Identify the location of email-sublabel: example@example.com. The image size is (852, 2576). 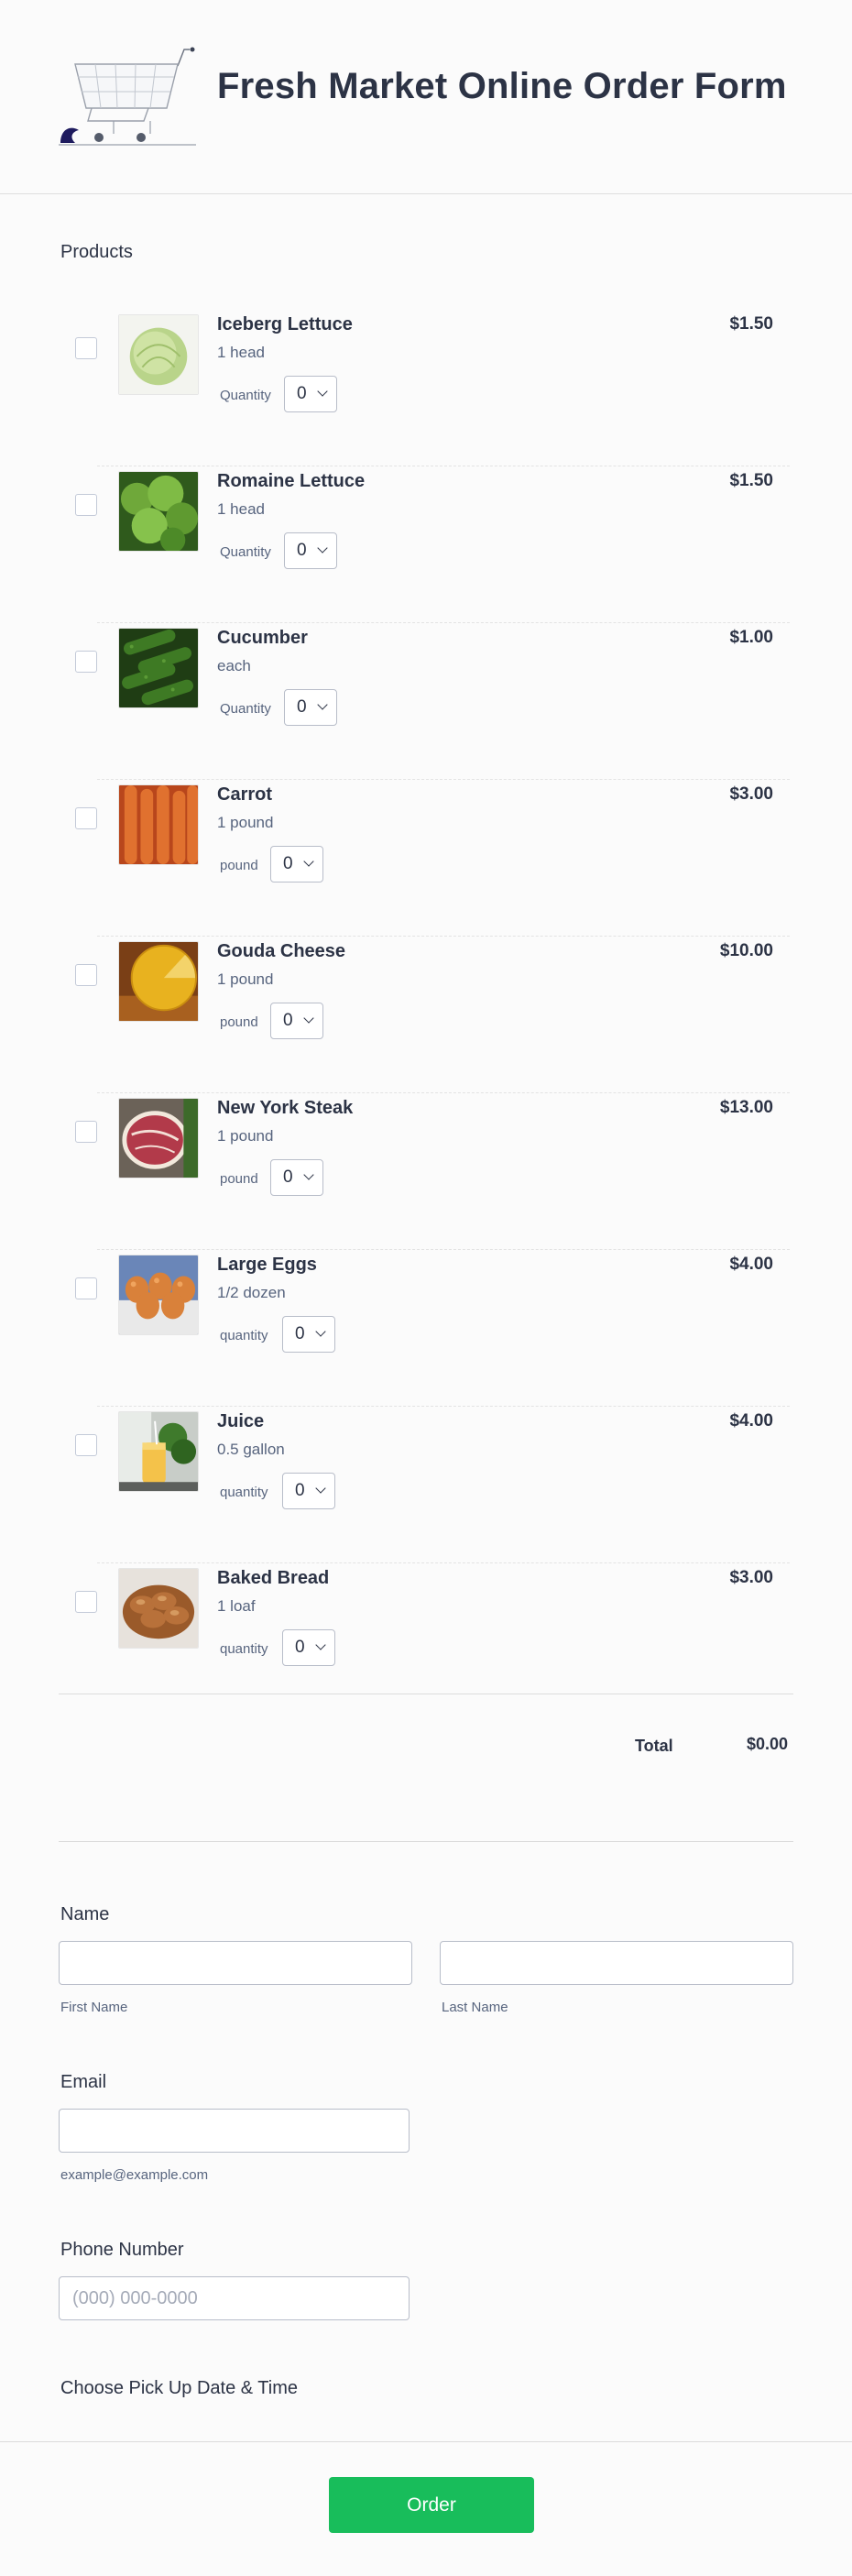
(134, 2175).